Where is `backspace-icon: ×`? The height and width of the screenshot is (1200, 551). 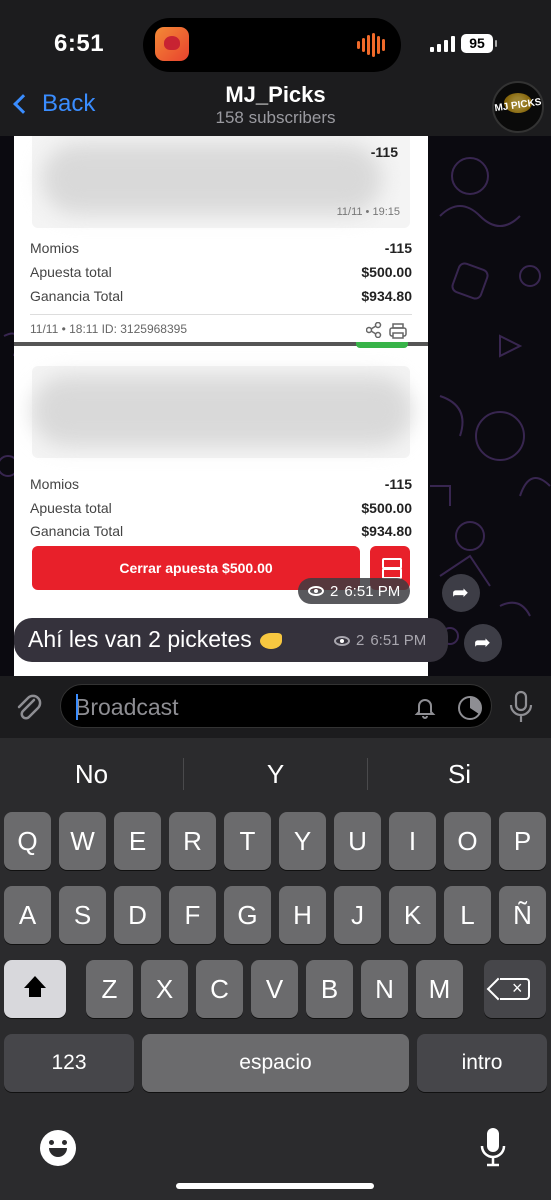 backspace-icon: × is located at coordinates (515, 989).